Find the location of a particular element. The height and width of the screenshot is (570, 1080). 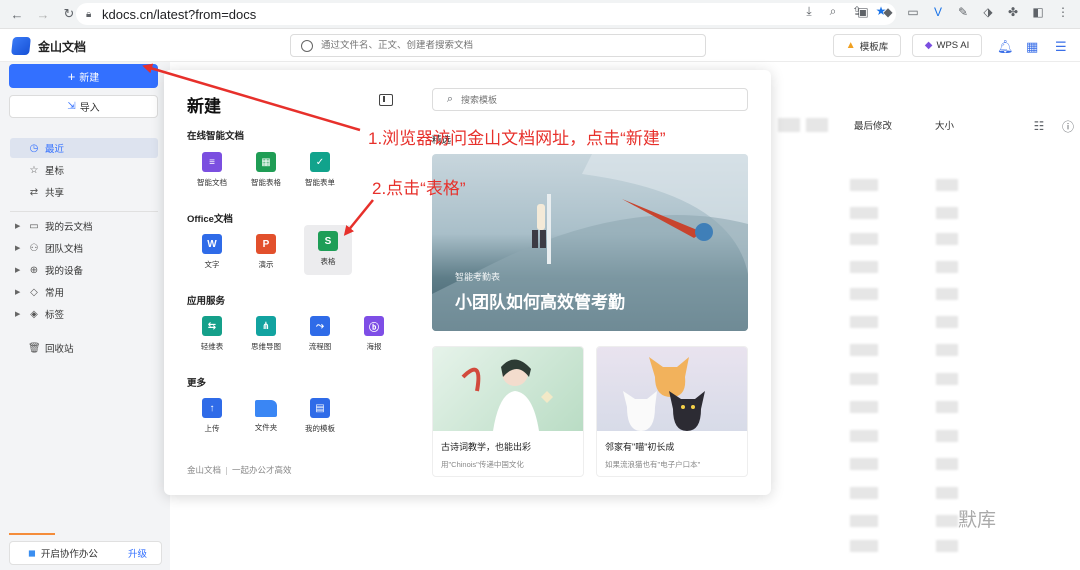

tile-flowchart: ⤳ 流程图 is located at coordinates (320, 333).